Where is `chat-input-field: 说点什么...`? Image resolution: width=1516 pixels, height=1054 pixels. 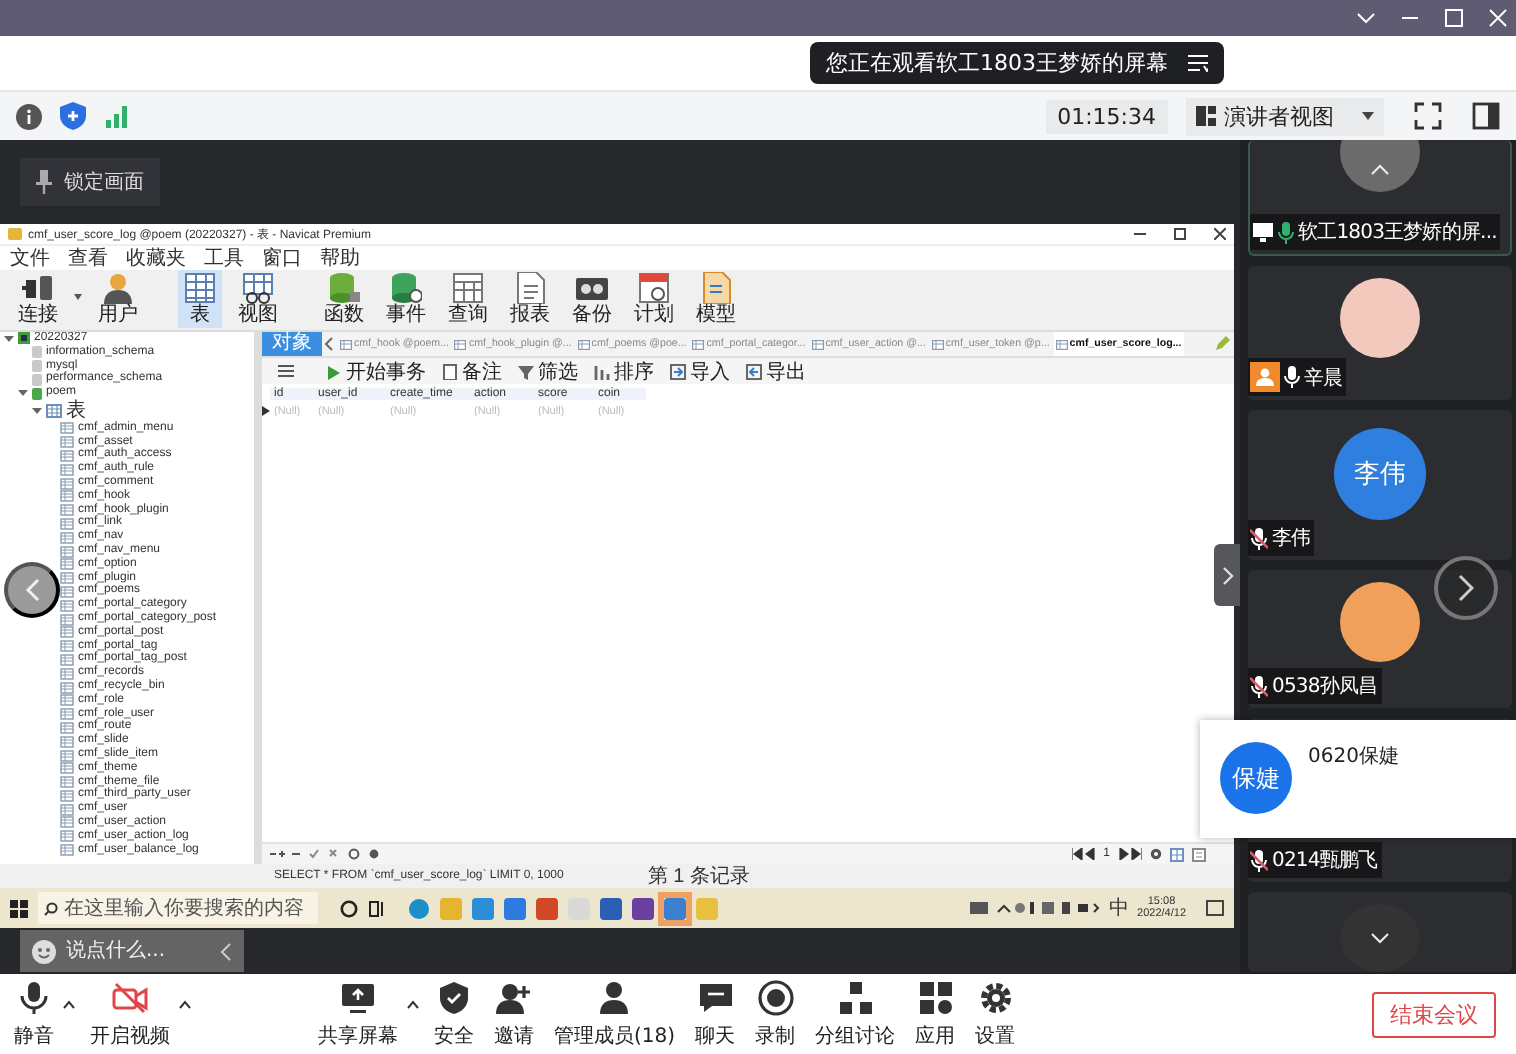
chat-input-field: 说点什么... is located at coordinates (130, 951).